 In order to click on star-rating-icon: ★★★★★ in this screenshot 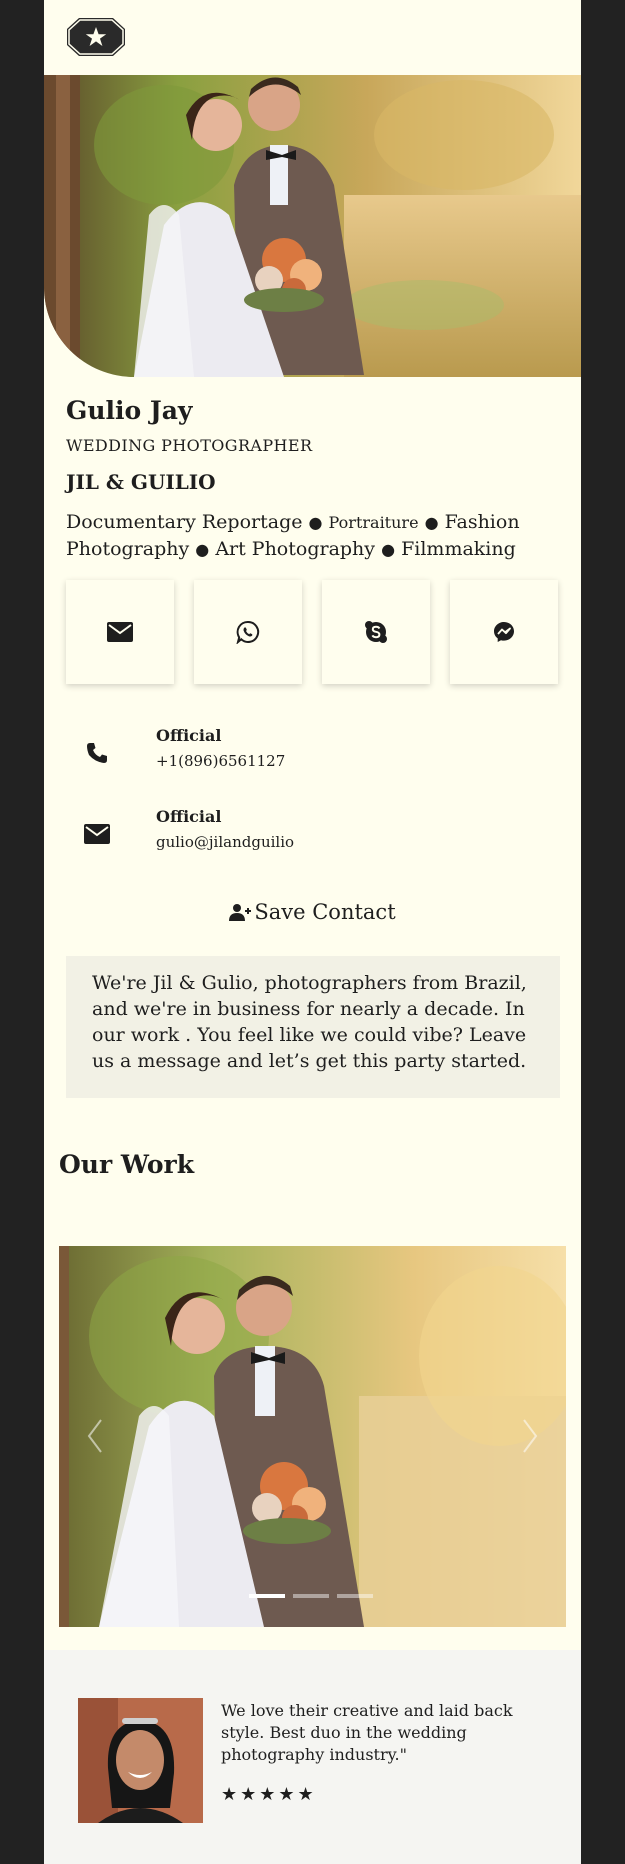, I will do `click(269, 1794)`.